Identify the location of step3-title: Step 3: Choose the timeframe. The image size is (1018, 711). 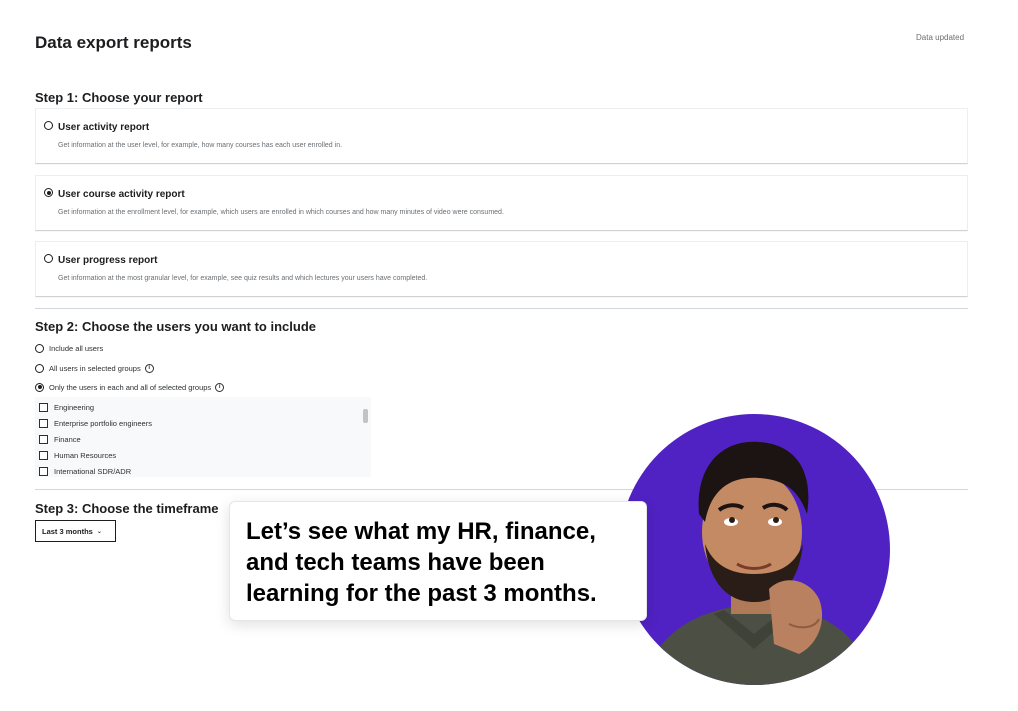
(127, 508).